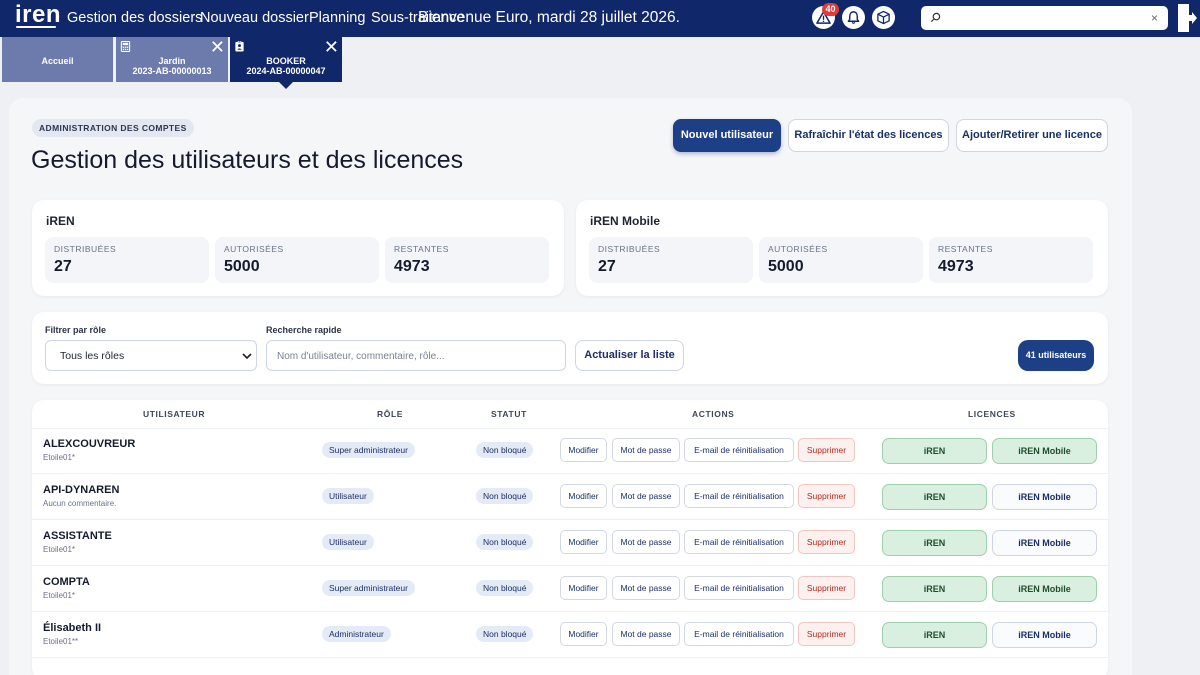  What do you see at coordinates (1154, 18) in the screenshot?
I see `search-clear-icon: ×` at bounding box center [1154, 18].